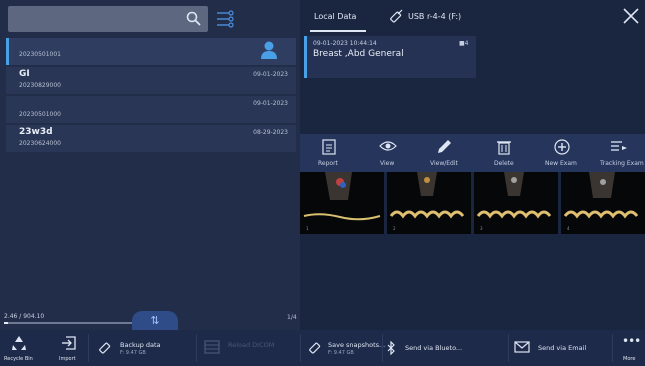  I want to click on sort-arrows-icon: ⇅, so click(155, 320).